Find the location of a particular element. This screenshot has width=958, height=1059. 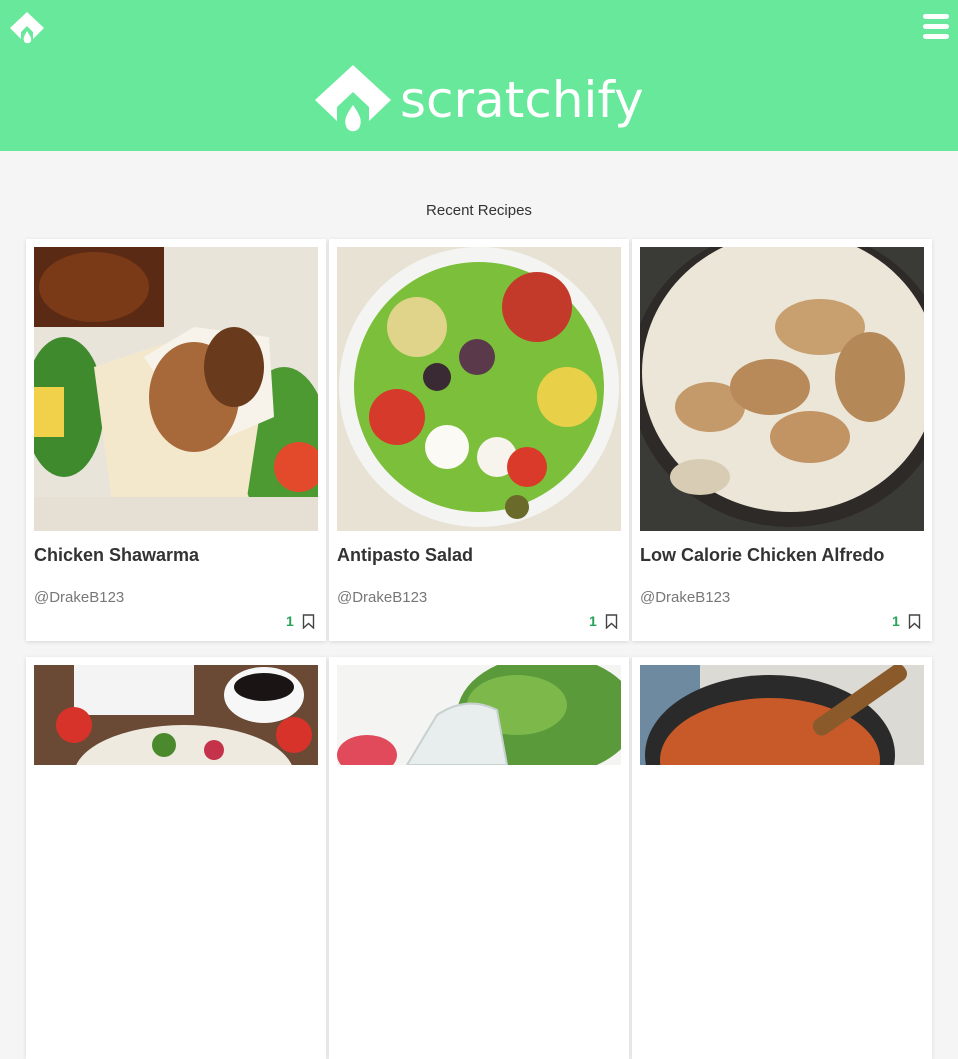

recipe-card: Chicken Shawarma @DrakeB123 1 is located at coordinates (176, 440).